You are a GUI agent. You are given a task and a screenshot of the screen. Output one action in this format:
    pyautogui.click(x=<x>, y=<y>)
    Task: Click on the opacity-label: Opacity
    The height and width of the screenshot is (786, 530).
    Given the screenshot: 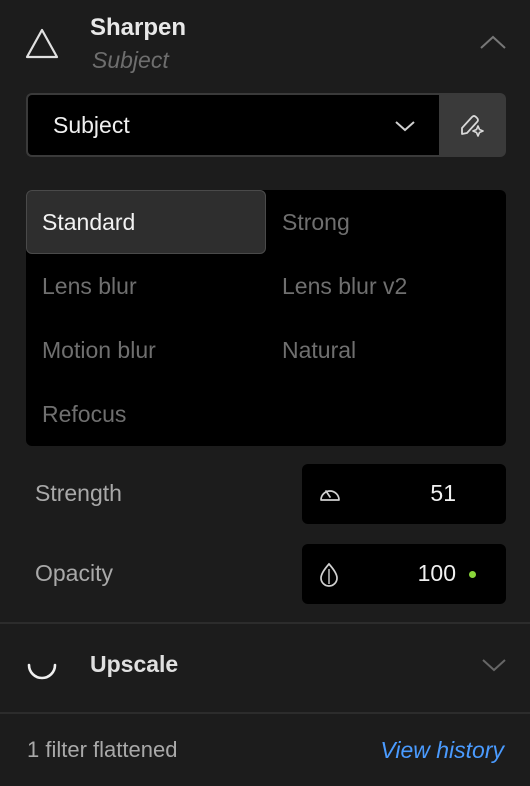 What is the action you would take?
    pyautogui.click(x=74, y=573)
    